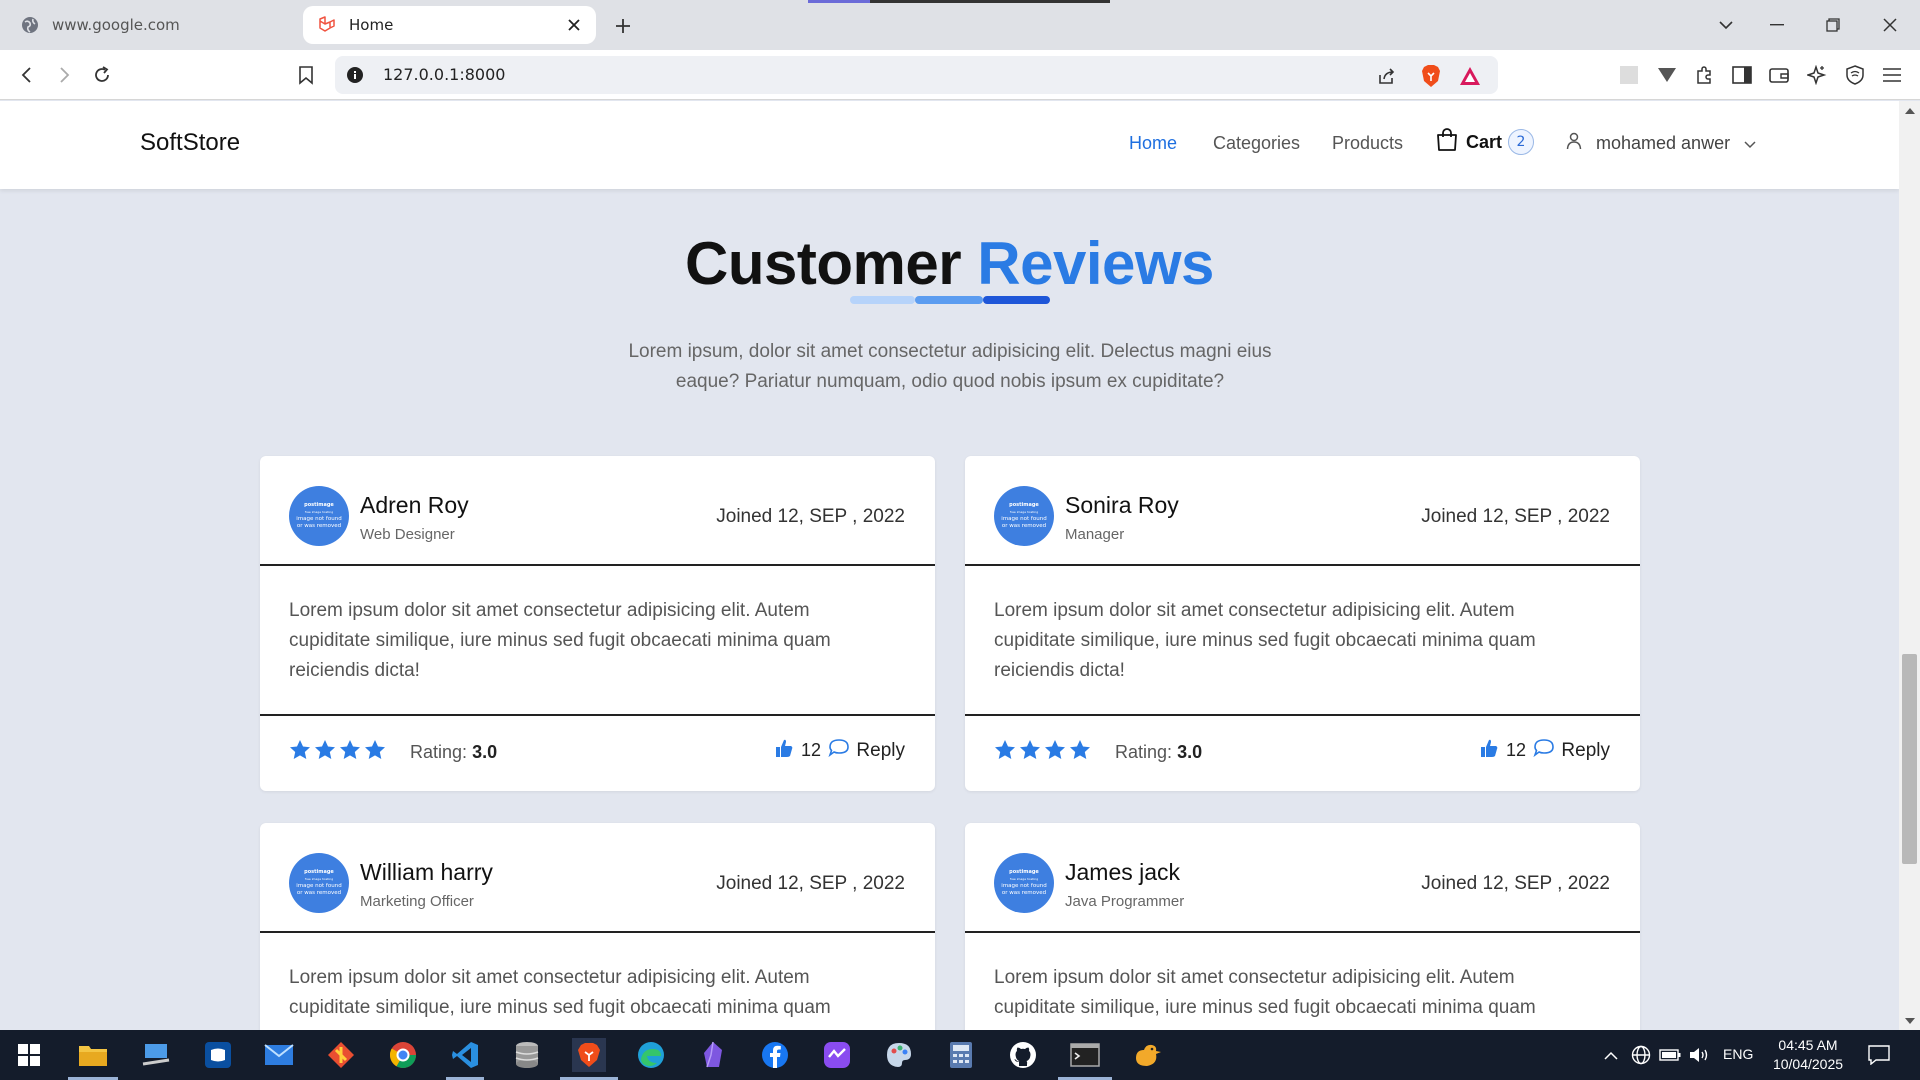 This screenshot has width=1920, height=1080. I want to click on reviewer-name: James jack, so click(1123, 872).